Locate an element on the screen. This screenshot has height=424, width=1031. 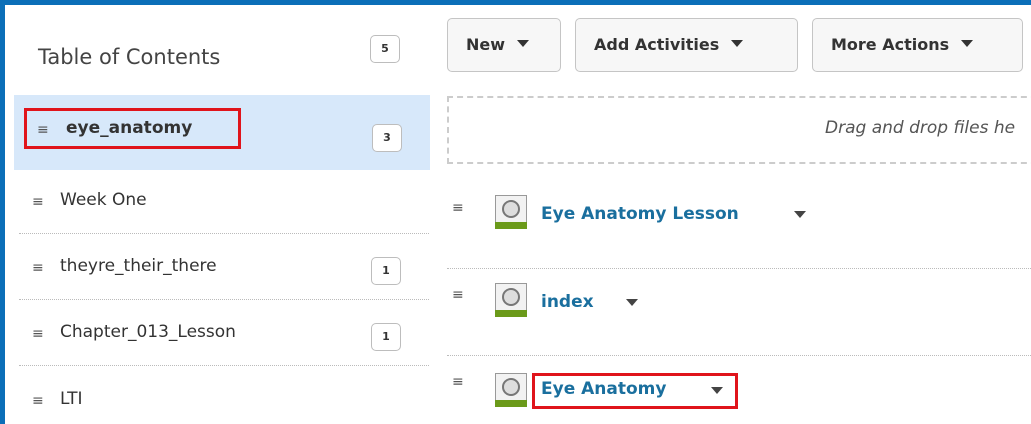
sidebar-item-lti: ≡ LTI is located at coordinates (224, 395).